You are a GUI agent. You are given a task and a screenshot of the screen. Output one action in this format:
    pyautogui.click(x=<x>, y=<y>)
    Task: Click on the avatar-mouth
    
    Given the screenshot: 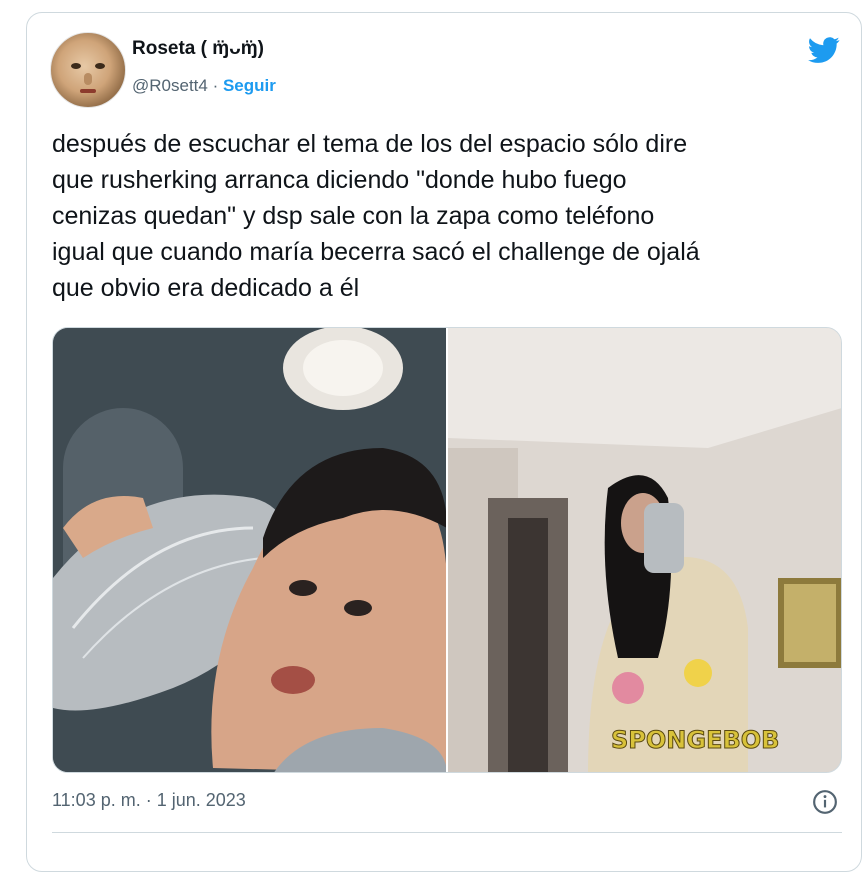 What is the action you would take?
    pyautogui.click(x=88, y=91)
    